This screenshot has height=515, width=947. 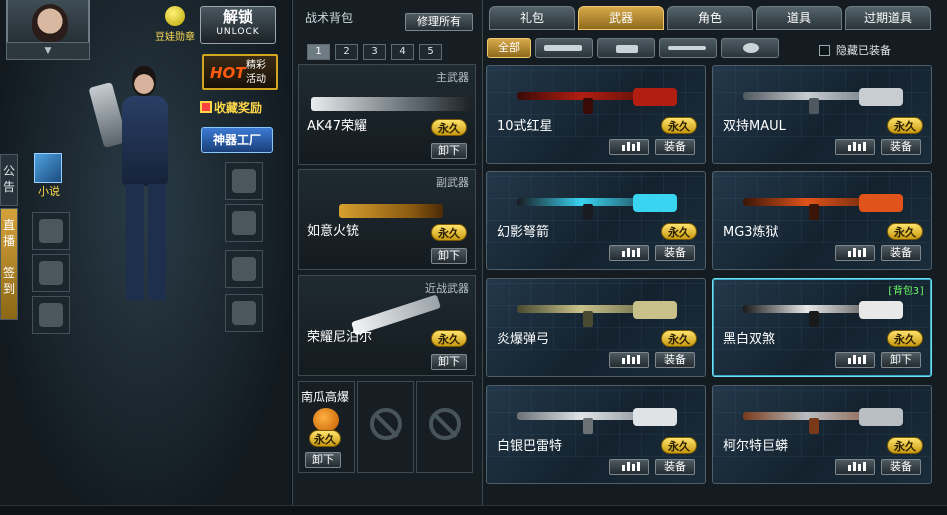 What do you see at coordinates (710, 18) in the screenshot?
I see `tab-characters: 角色` at bounding box center [710, 18].